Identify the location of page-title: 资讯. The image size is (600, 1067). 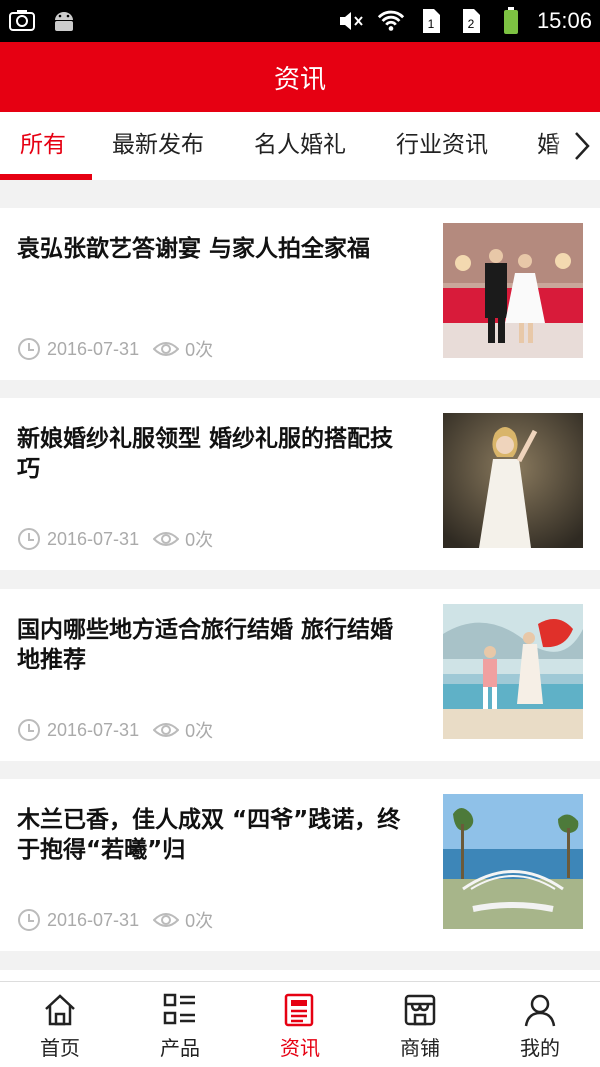
(299, 79).